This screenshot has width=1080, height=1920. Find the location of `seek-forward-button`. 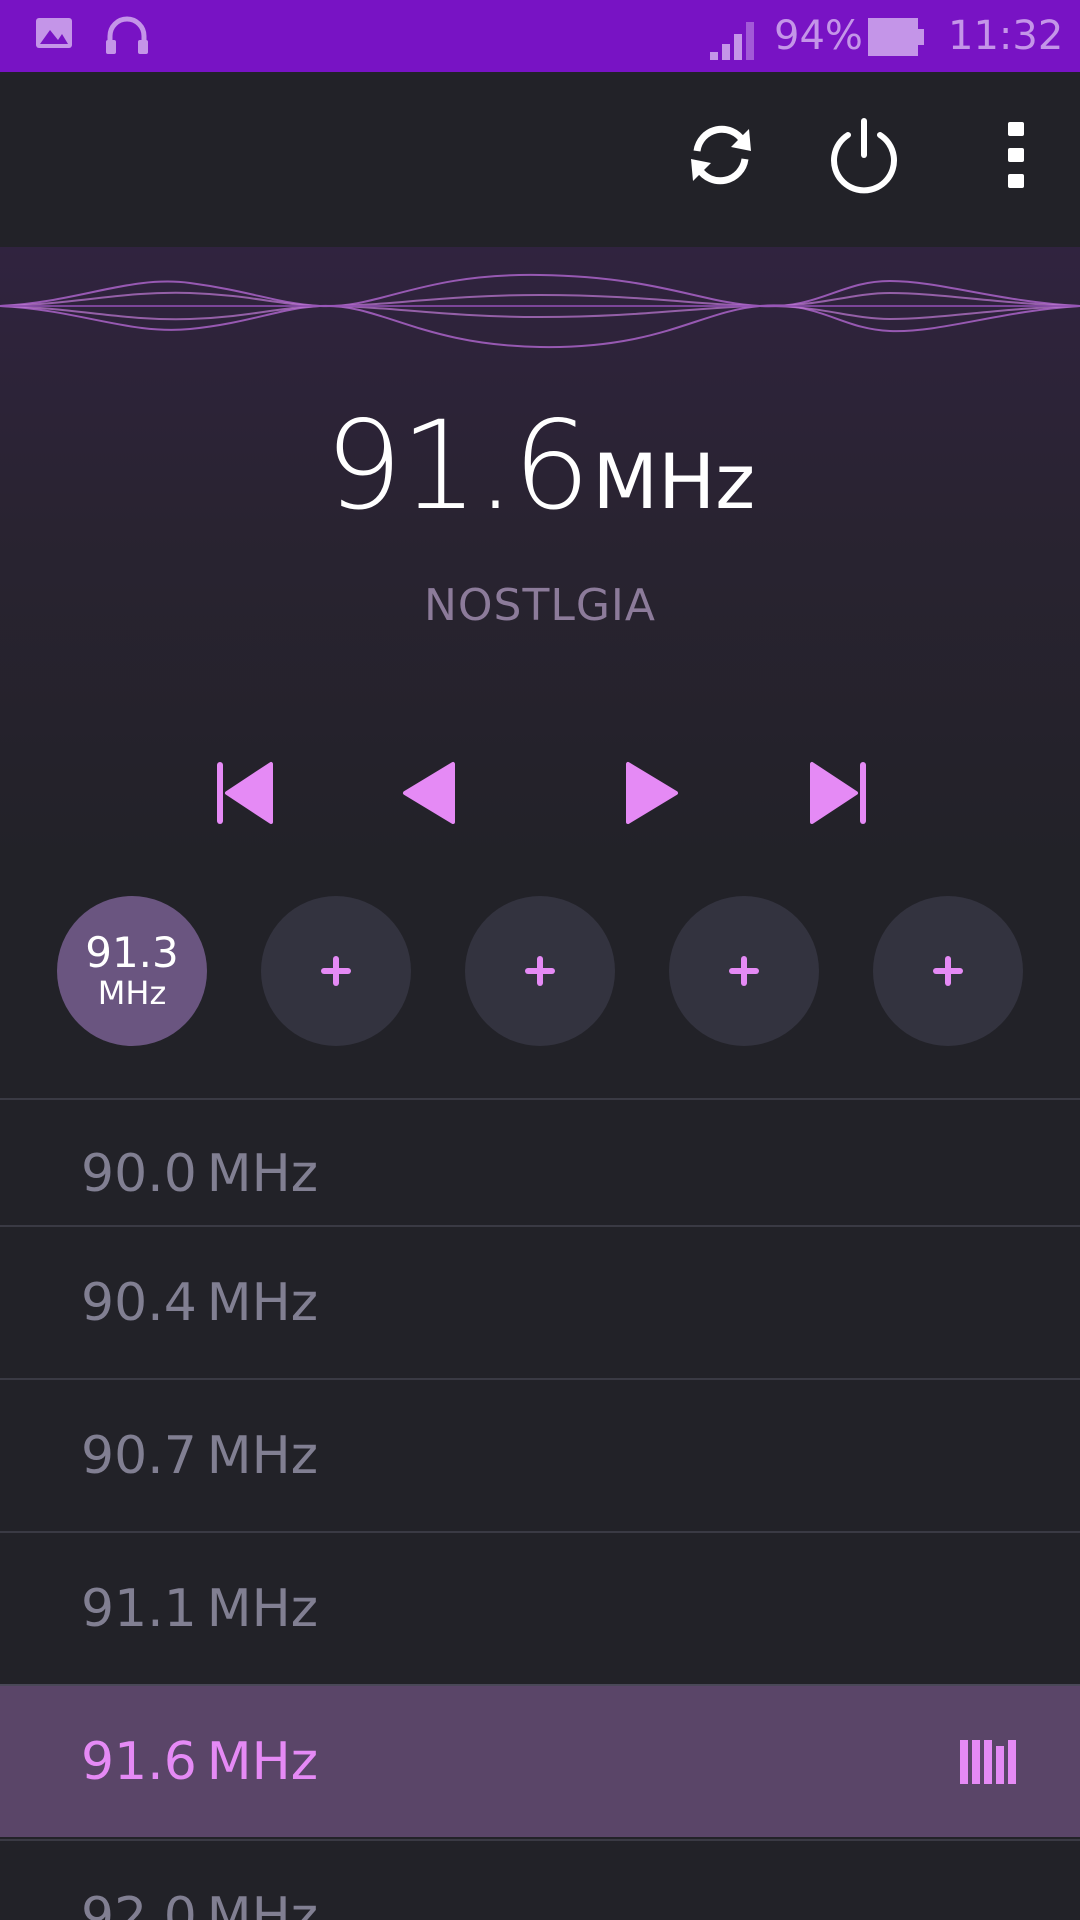

seek-forward-button is located at coordinates (652, 795).